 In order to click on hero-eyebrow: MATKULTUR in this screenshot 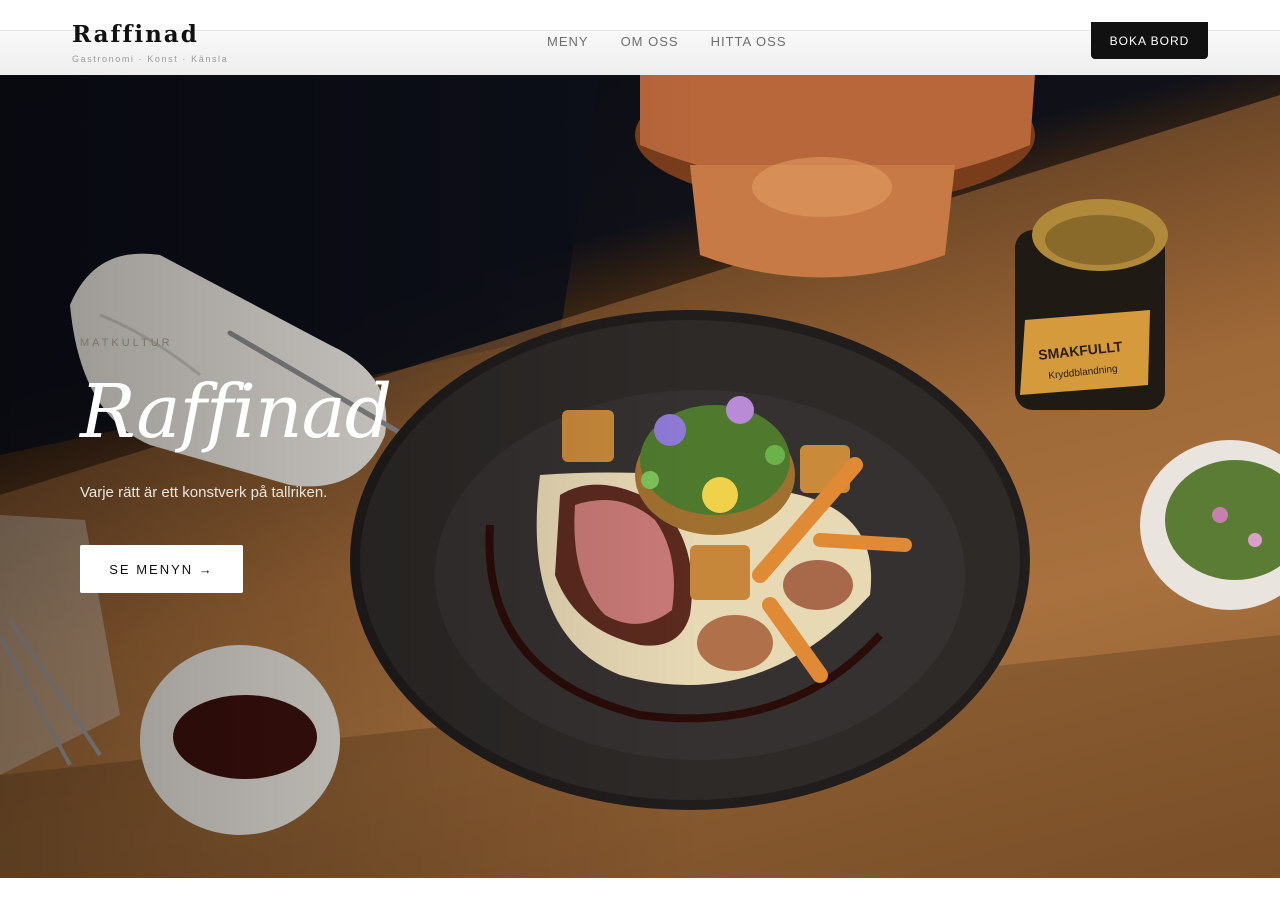, I will do `click(126, 343)`.